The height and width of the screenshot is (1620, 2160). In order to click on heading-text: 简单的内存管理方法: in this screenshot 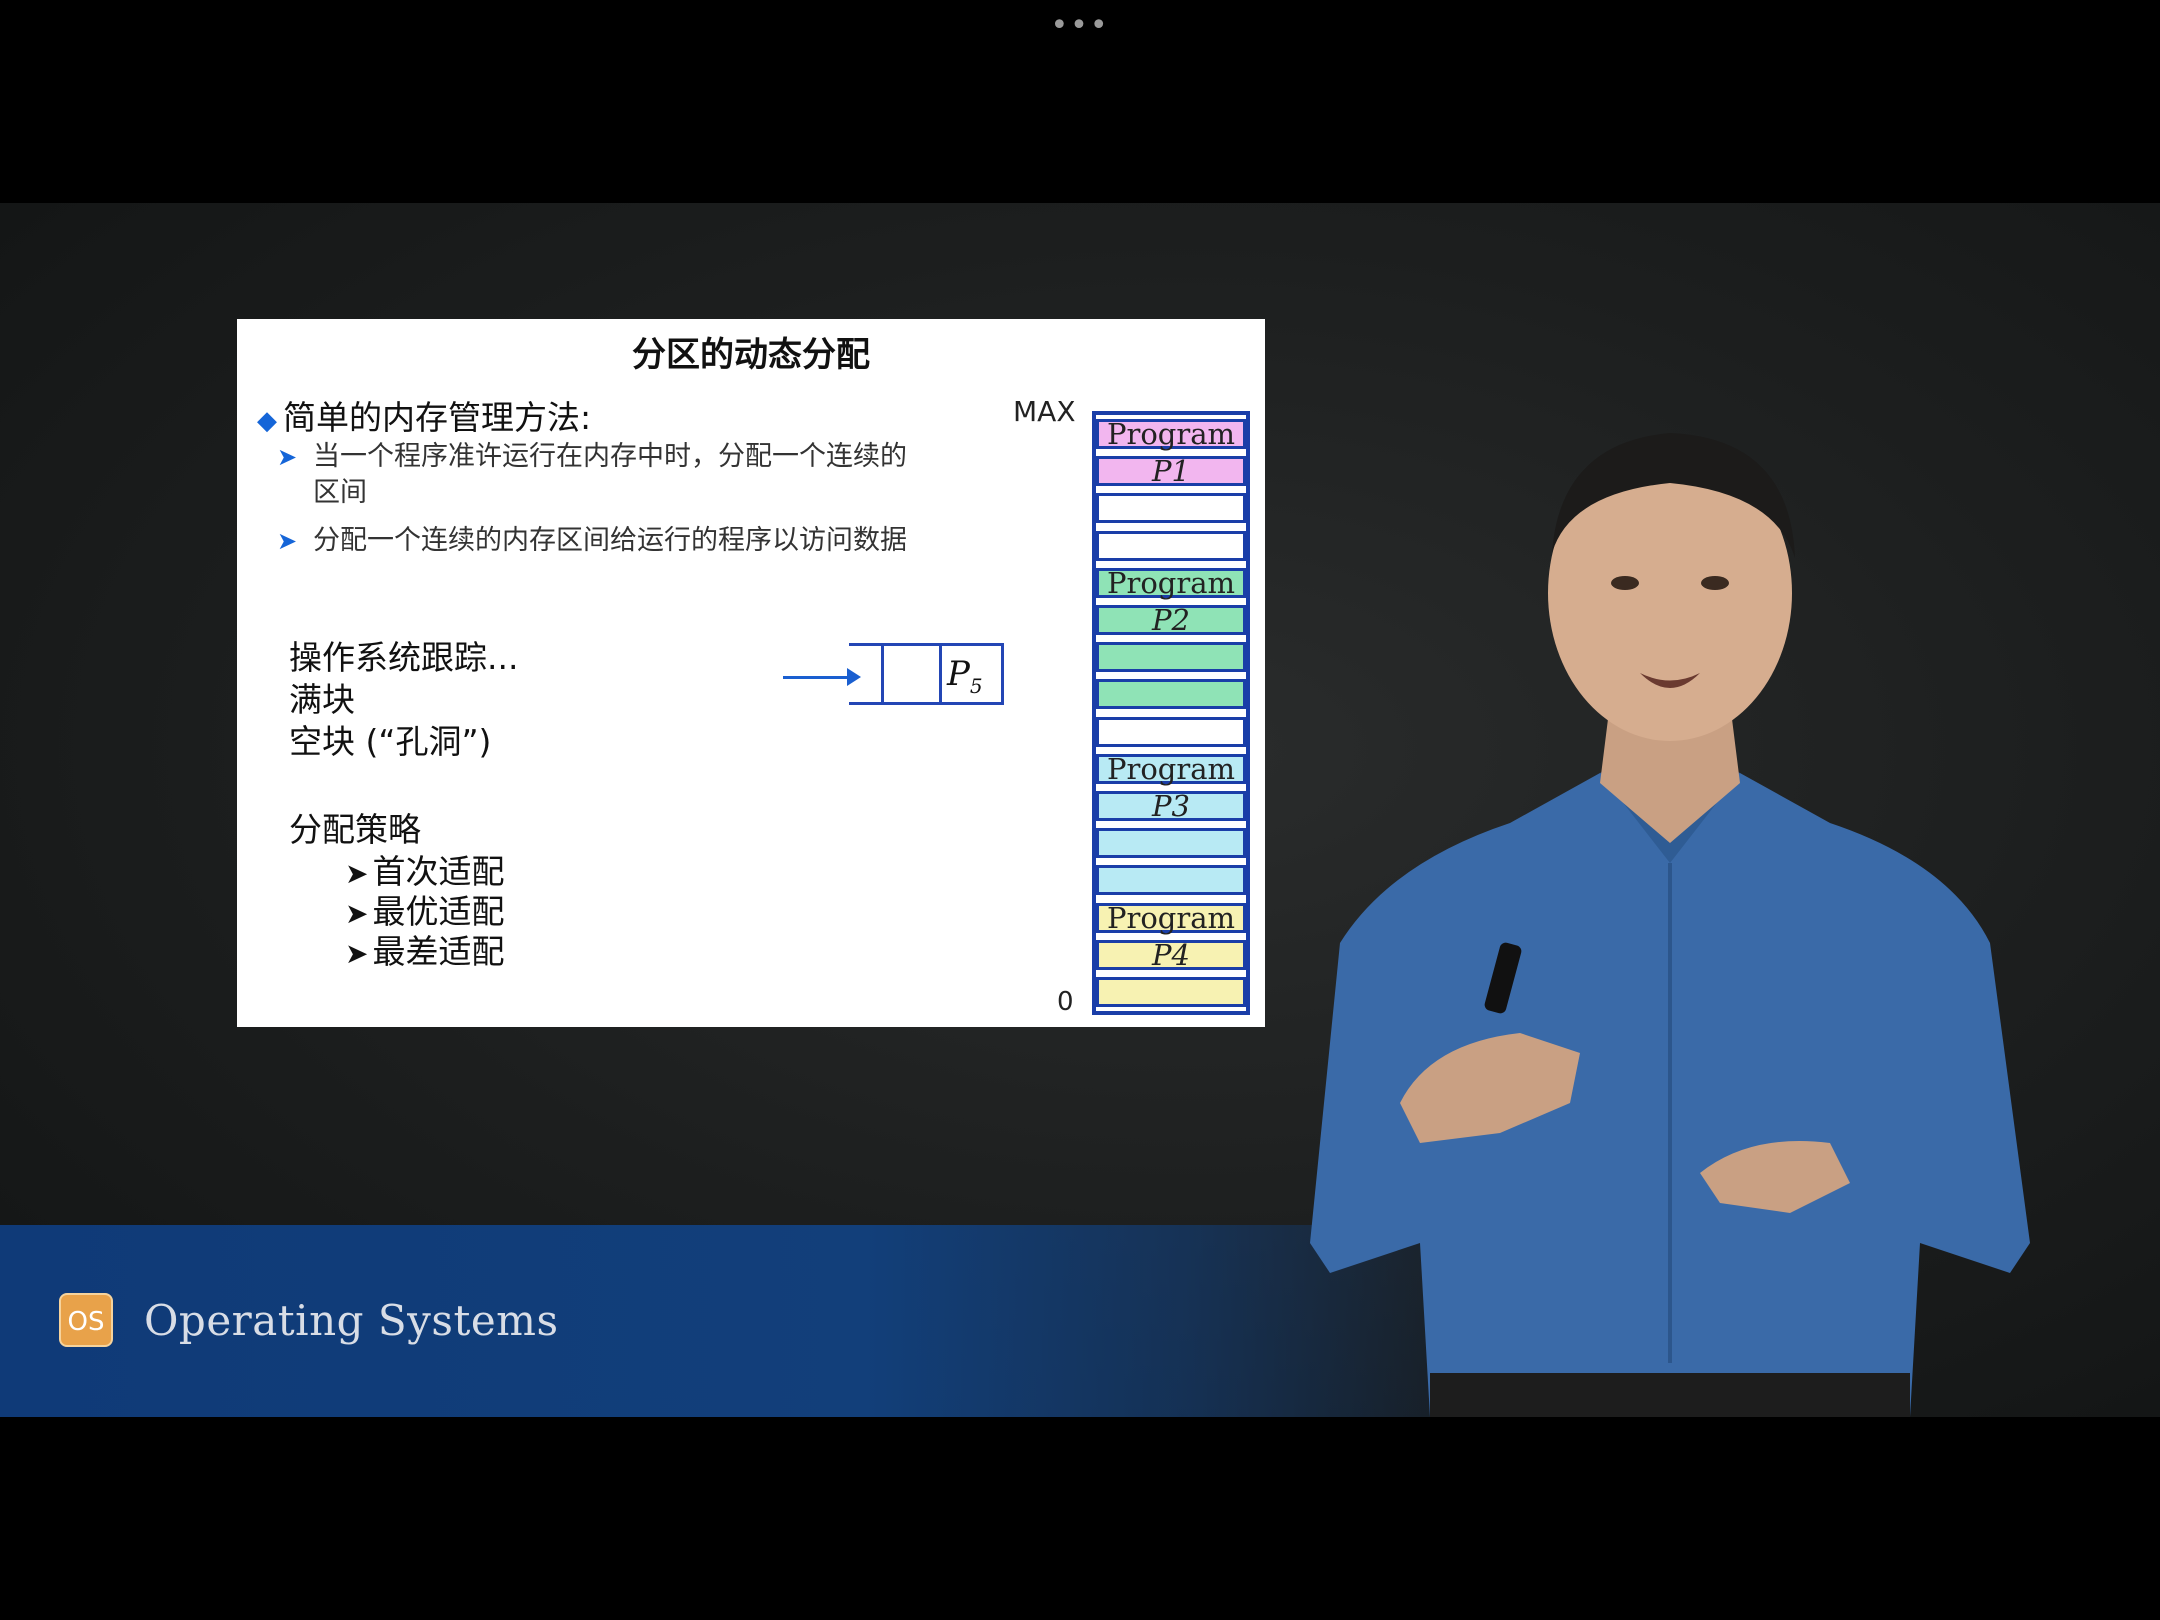, I will do `click(437, 417)`.